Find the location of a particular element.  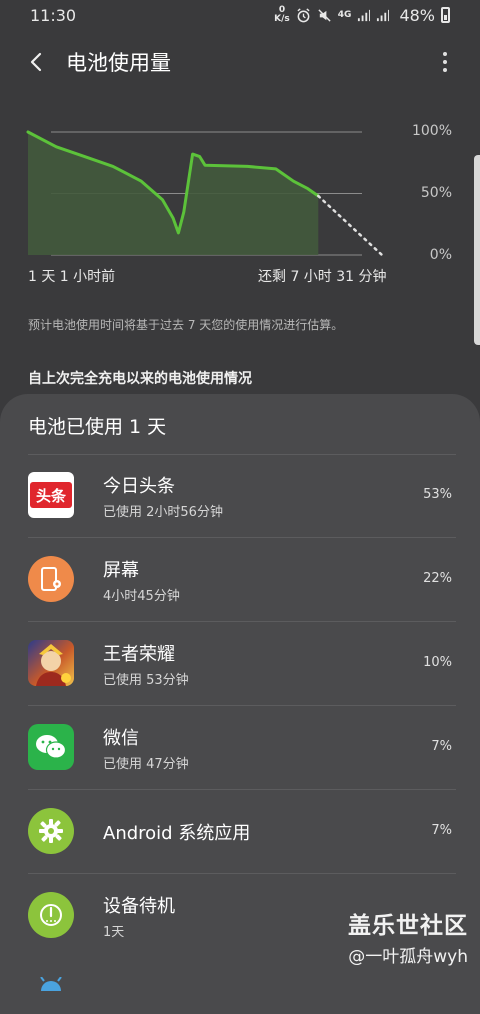

toutiao-icon: 头条 is located at coordinates (51, 495).